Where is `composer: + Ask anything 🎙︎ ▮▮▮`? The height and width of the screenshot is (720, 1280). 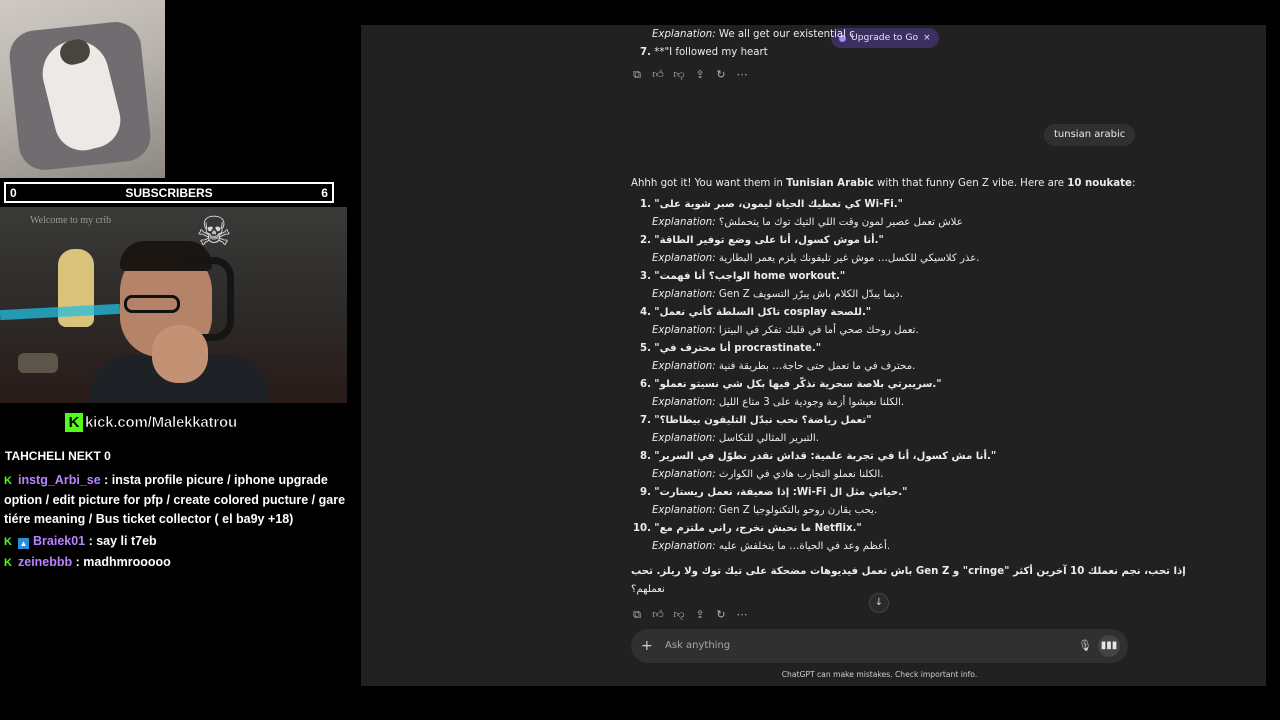
composer: + Ask anything 🎙︎ ▮▮▮ is located at coordinates (879, 646).